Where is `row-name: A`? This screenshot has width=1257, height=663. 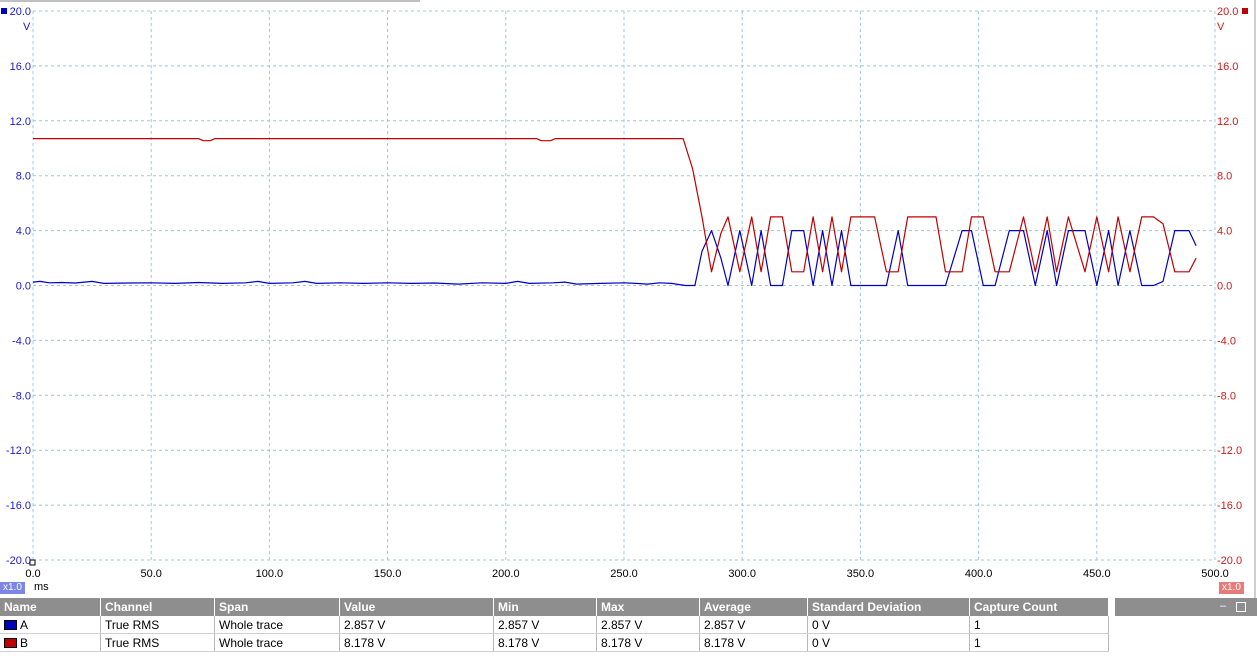 row-name: A is located at coordinates (24, 624).